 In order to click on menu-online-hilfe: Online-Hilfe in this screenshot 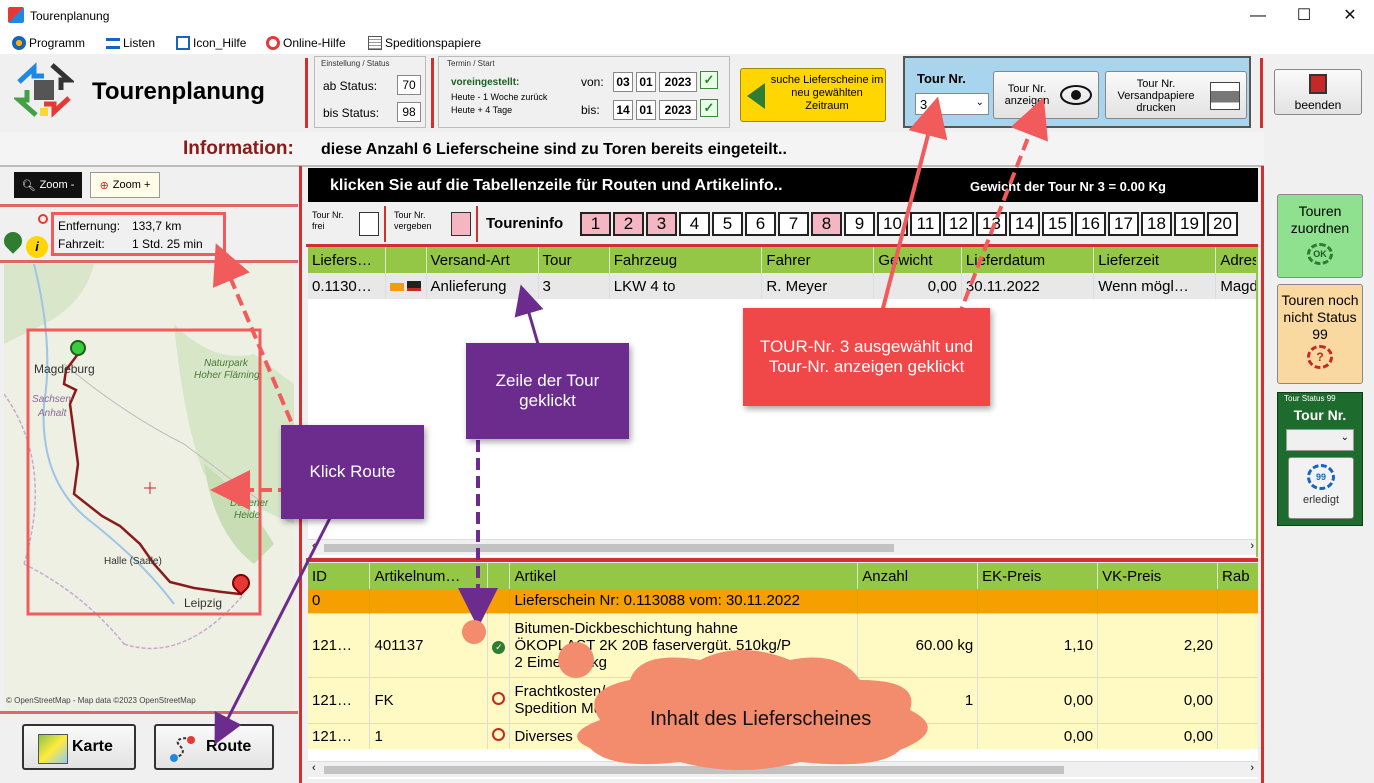, I will do `click(306, 43)`.